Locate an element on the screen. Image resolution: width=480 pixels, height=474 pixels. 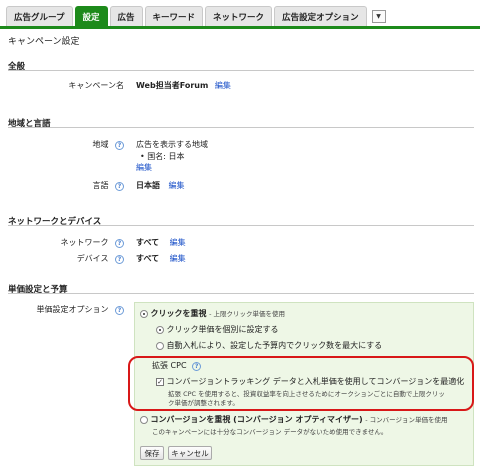
campaign-name-row: Web担当者Forum 編集 is located at coordinates (183, 85).